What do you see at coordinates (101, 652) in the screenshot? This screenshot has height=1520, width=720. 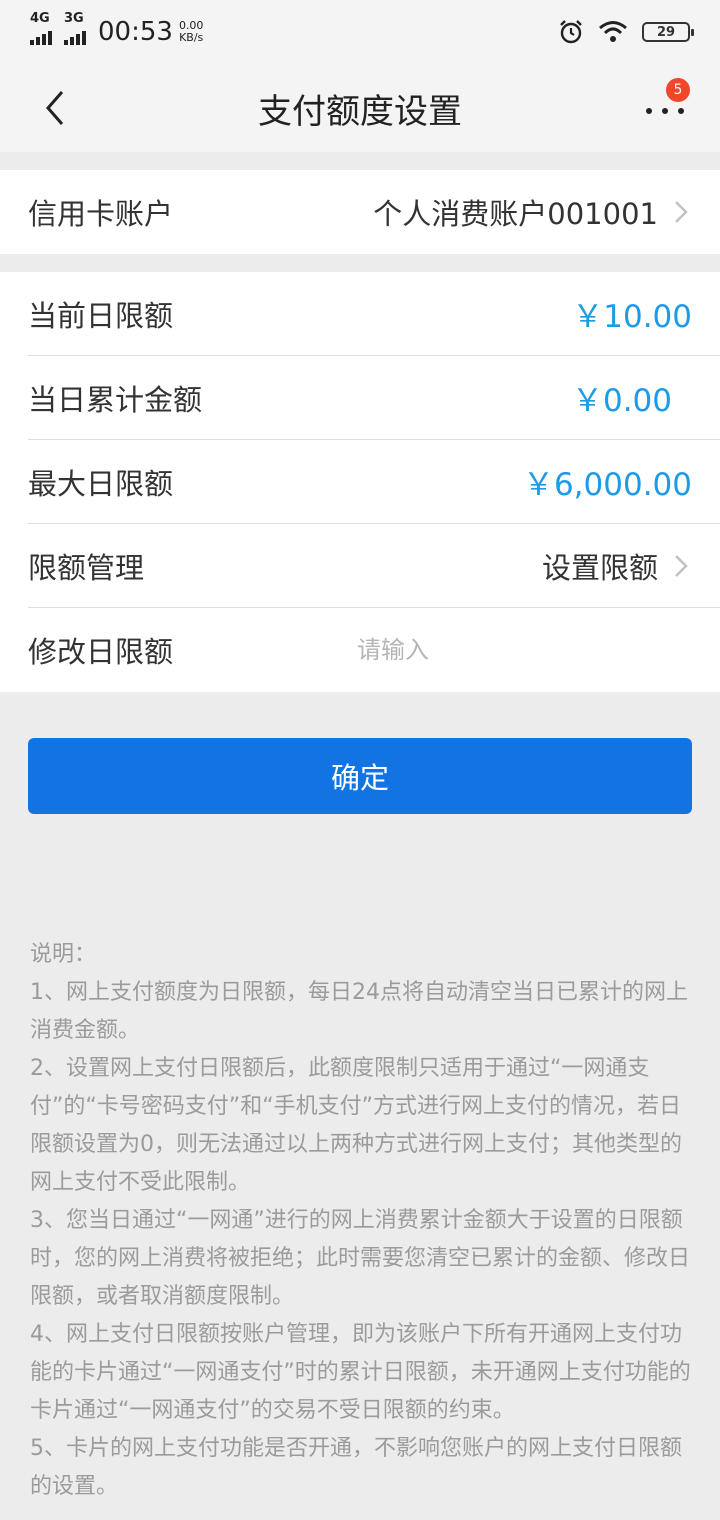 I see `modify-limit-label: 修改日限额` at bounding box center [101, 652].